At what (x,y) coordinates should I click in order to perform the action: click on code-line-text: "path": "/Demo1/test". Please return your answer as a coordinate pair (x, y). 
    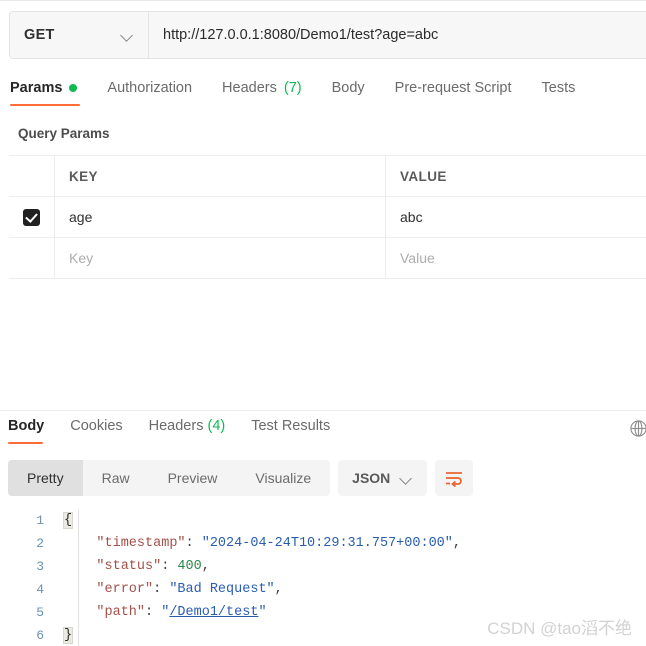
    Looking at the image, I should click on (162, 612).